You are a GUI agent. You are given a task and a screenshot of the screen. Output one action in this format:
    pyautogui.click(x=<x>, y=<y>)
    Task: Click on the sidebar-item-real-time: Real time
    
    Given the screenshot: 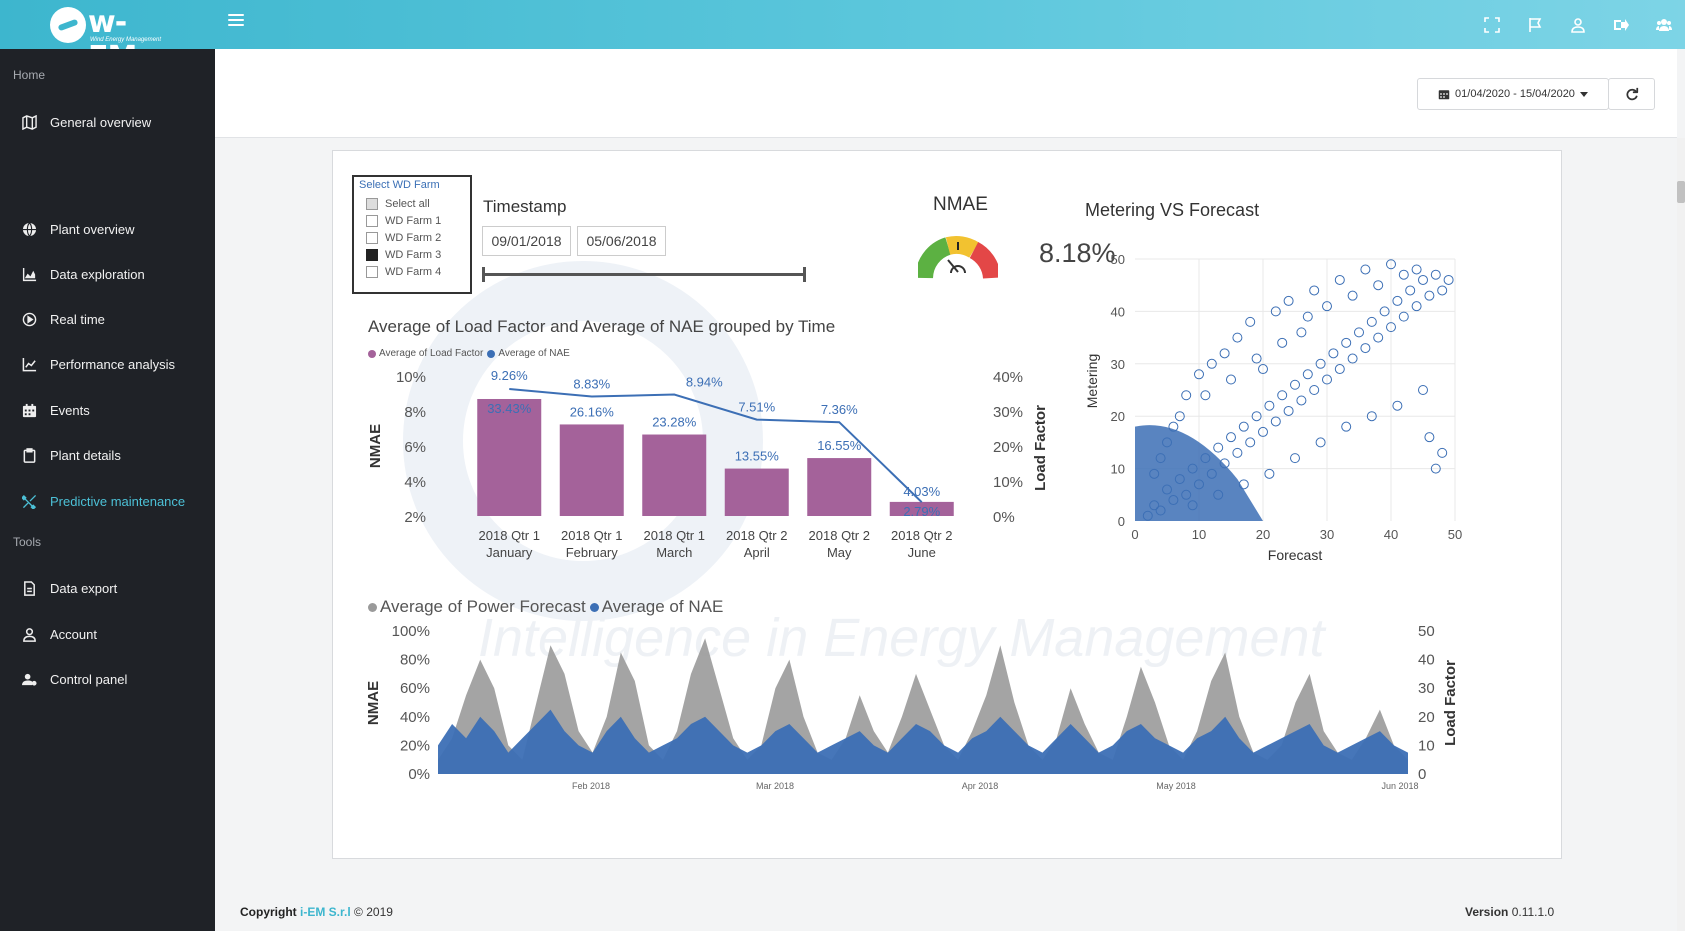 What is the action you would take?
    pyautogui.click(x=107, y=319)
    